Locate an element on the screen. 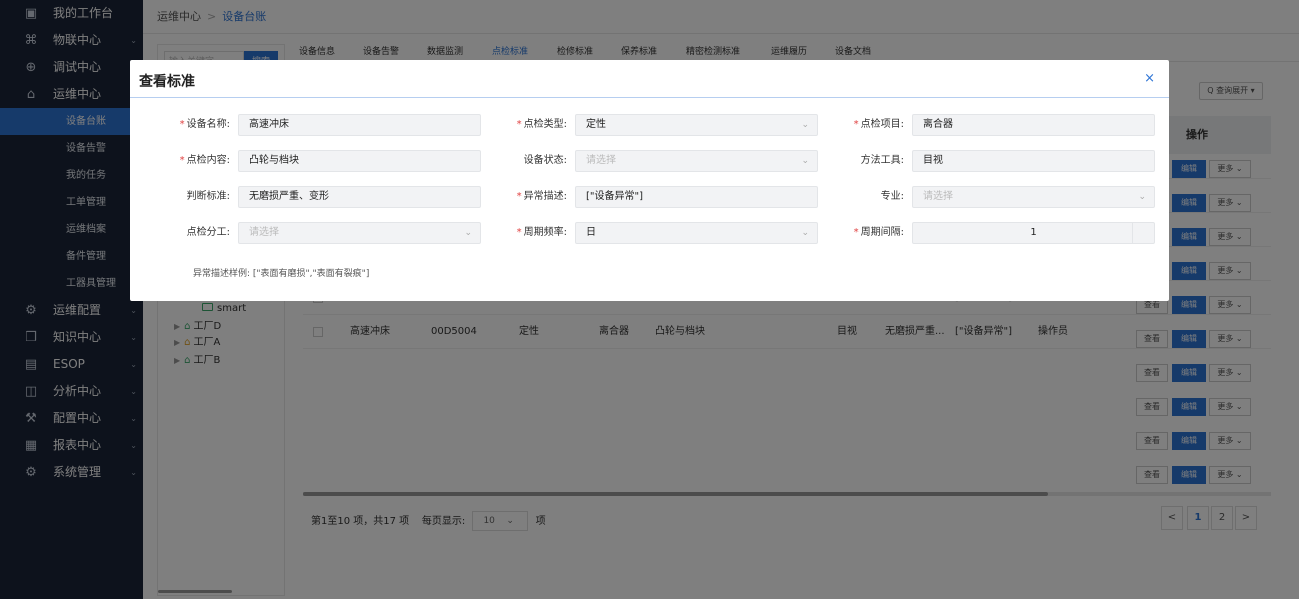 This screenshot has width=1299, height=599. field-label: * 点检项目: is located at coordinates (854, 125).